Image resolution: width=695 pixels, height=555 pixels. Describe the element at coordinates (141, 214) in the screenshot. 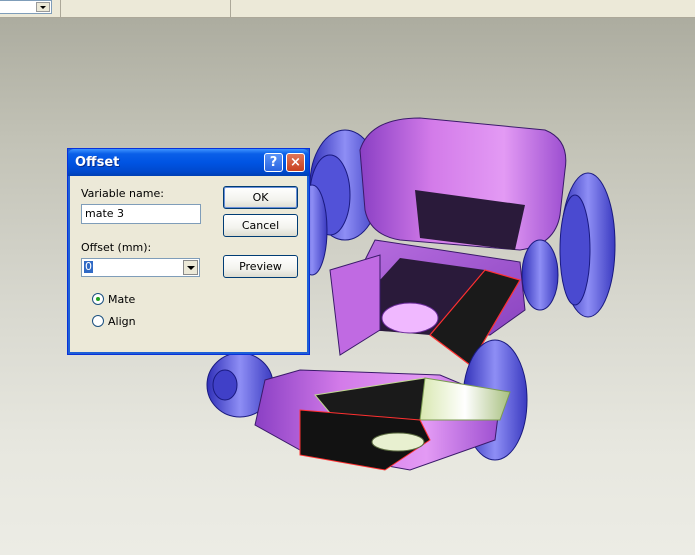

I see `variable-name-input: mate 3` at that location.